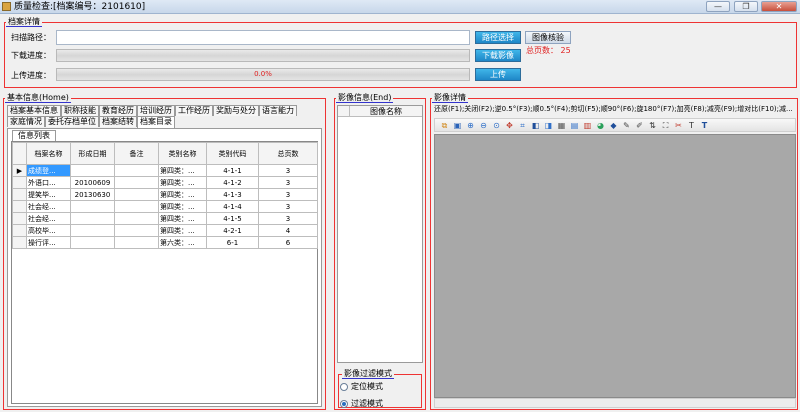 This screenshot has width=800, height=412. I want to click on table-row: 高校毕... 第四类：... 4-2-1 4, so click(165, 230).